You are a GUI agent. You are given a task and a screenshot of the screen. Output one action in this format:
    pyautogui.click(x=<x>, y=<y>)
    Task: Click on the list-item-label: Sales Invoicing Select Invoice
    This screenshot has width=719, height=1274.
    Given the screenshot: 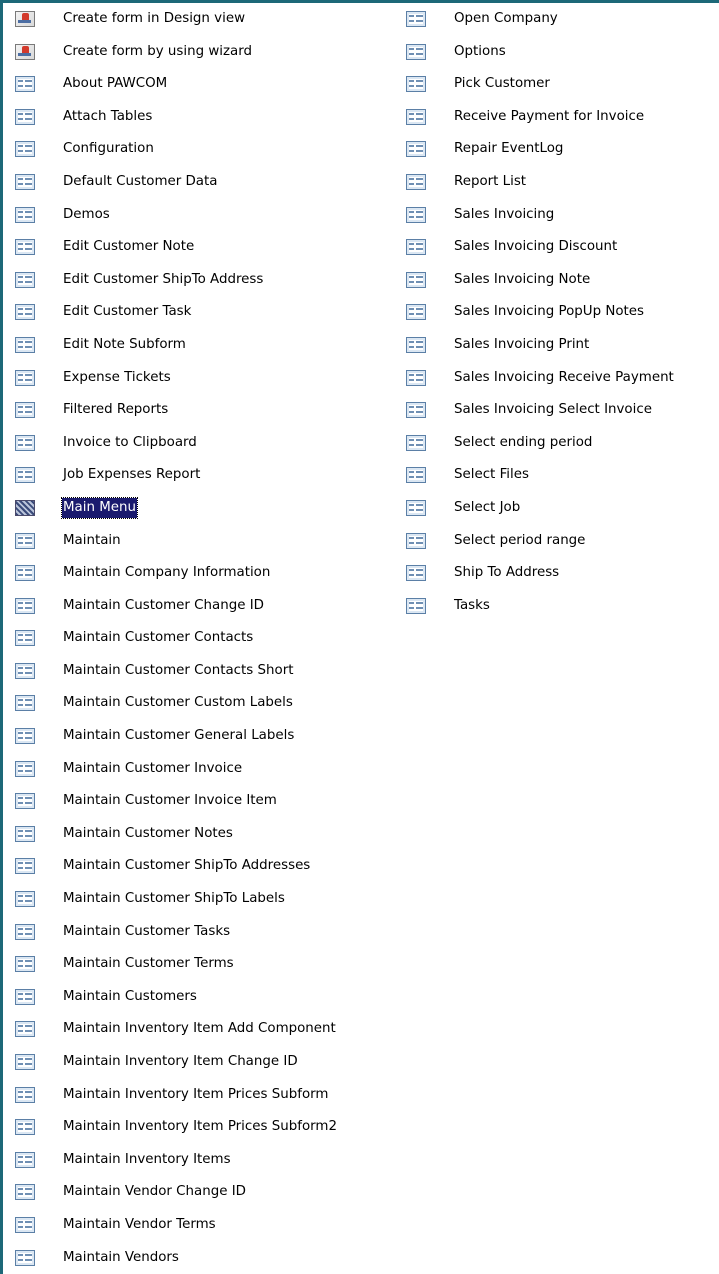 What is the action you would take?
    pyautogui.click(x=553, y=410)
    